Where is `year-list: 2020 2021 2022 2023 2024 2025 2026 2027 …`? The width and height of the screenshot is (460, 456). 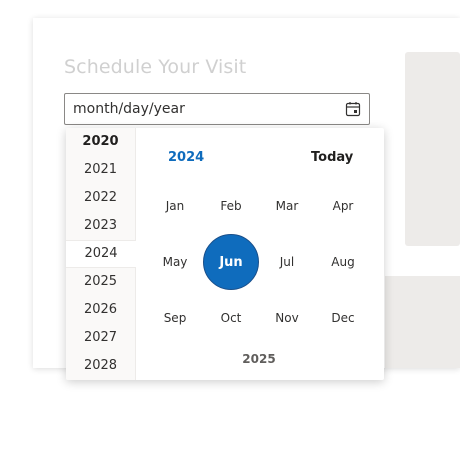 year-list: 2020 2021 2022 2023 2024 2025 2026 2027 … is located at coordinates (101, 254).